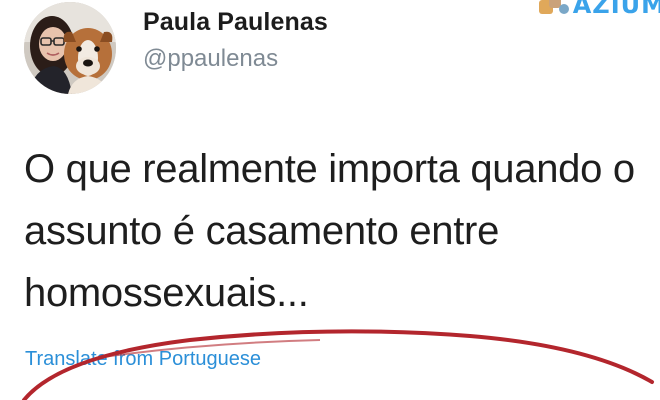 The height and width of the screenshot is (400, 660). I want to click on tweet-text-line: O que realmente importa quando o, so click(329, 169).